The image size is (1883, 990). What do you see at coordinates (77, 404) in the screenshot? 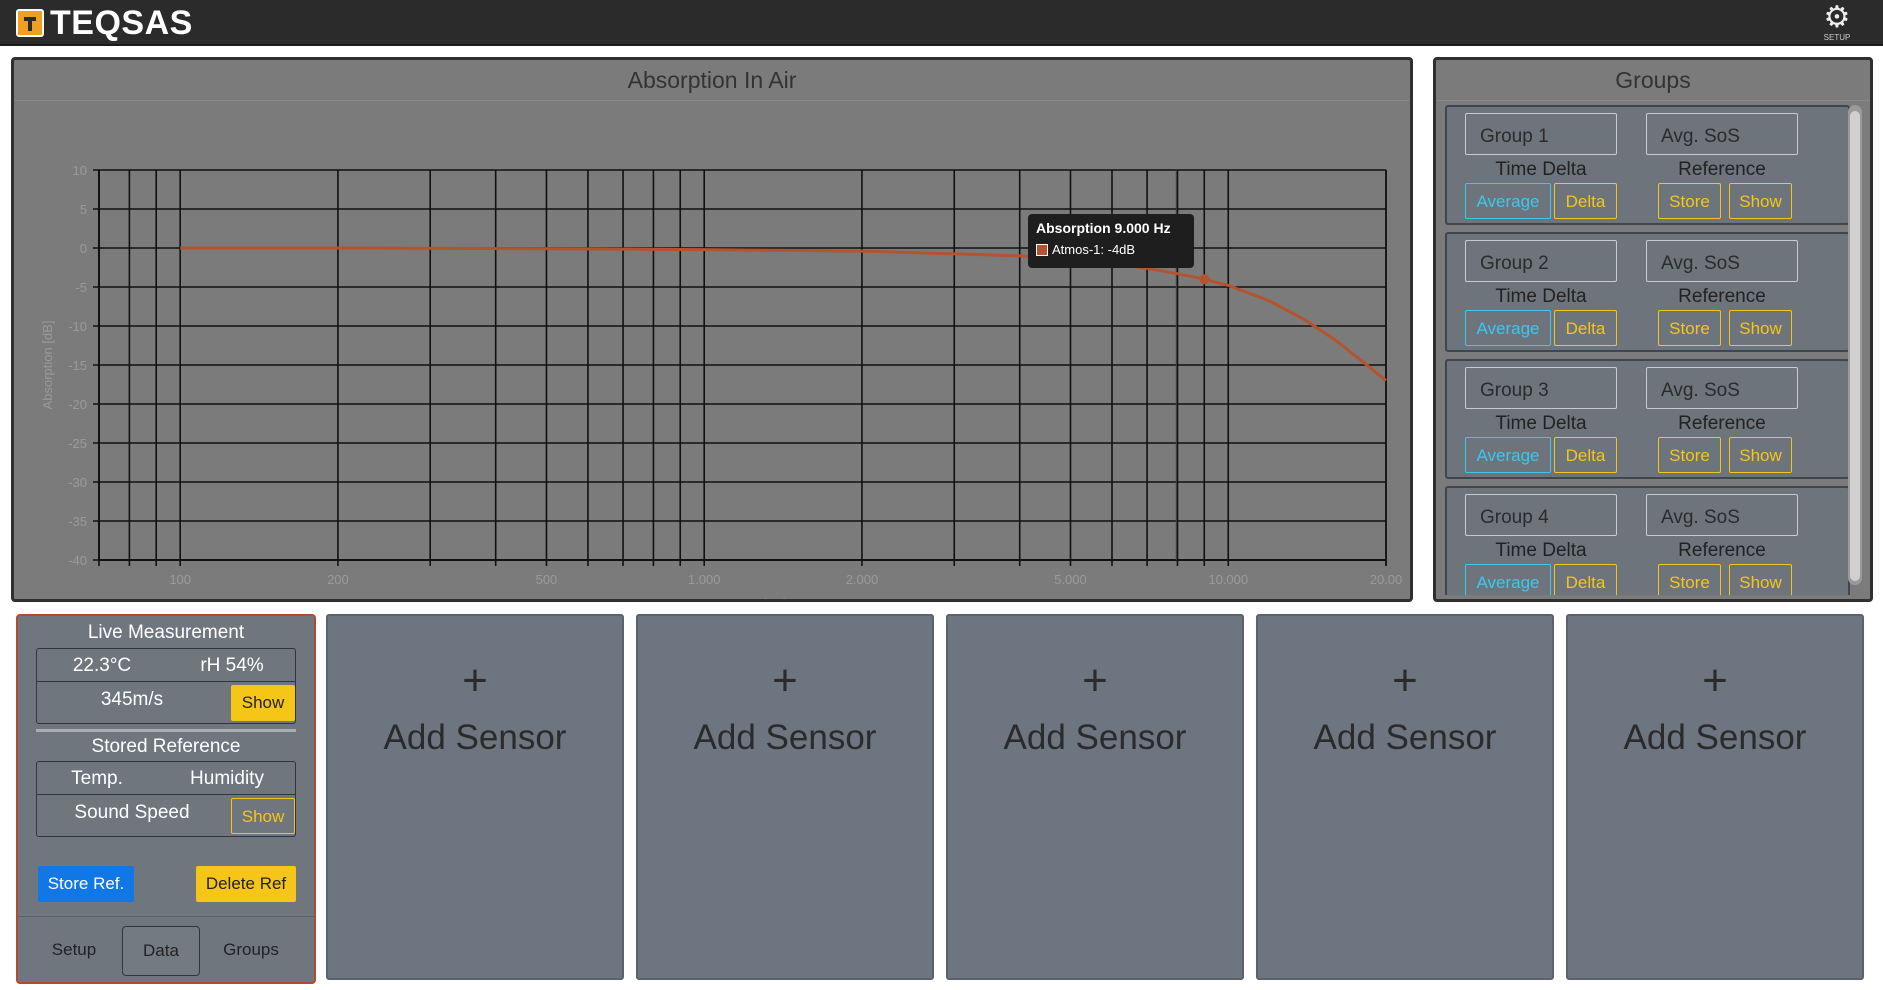
I see `y-tick-label: -20` at bounding box center [77, 404].